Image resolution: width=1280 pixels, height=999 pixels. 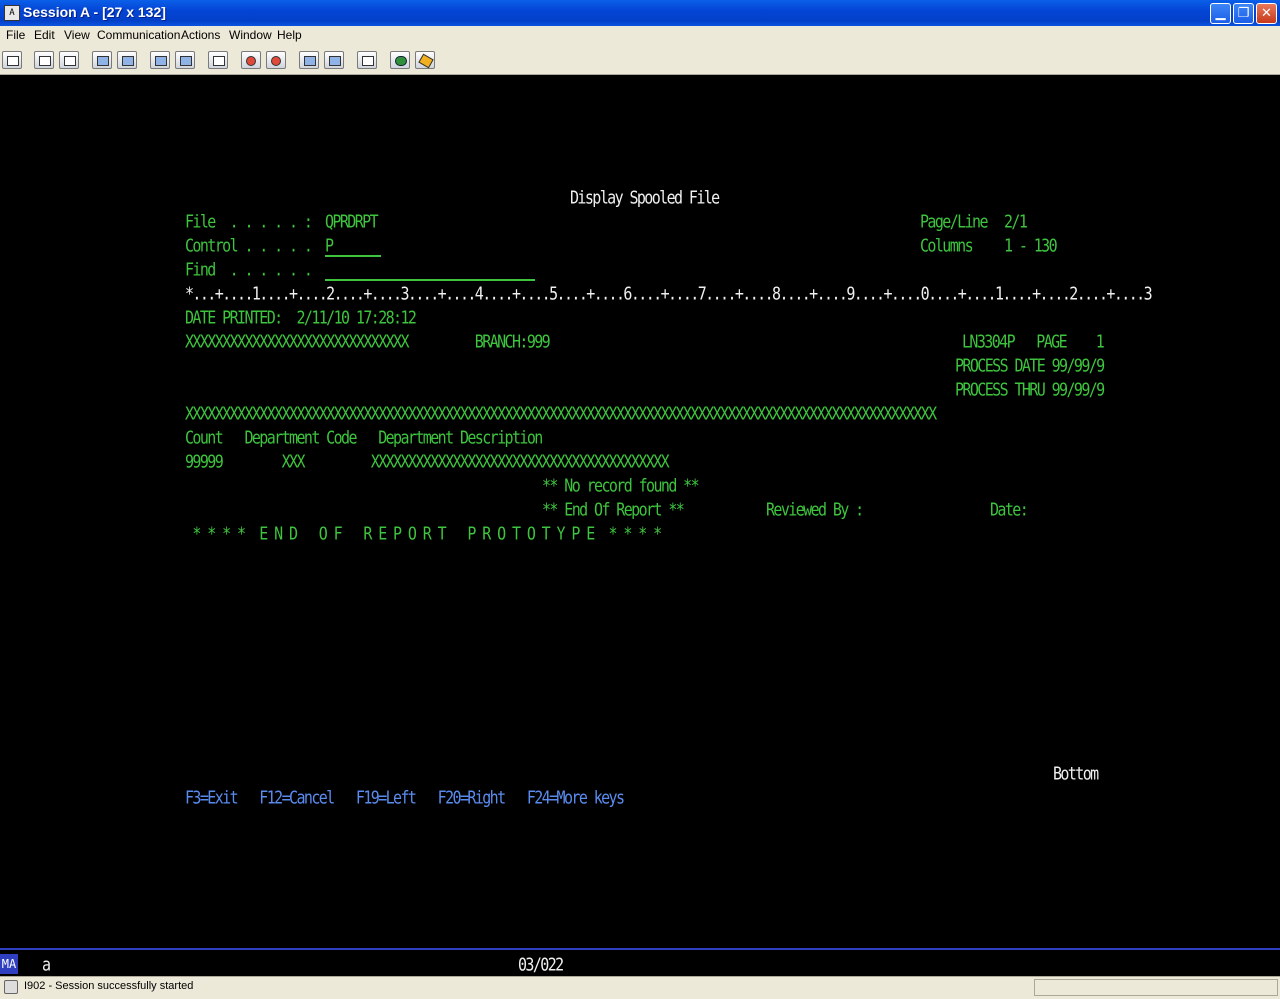 What do you see at coordinates (138, 35) in the screenshot?
I see `menu-communication: Communication` at bounding box center [138, 35].